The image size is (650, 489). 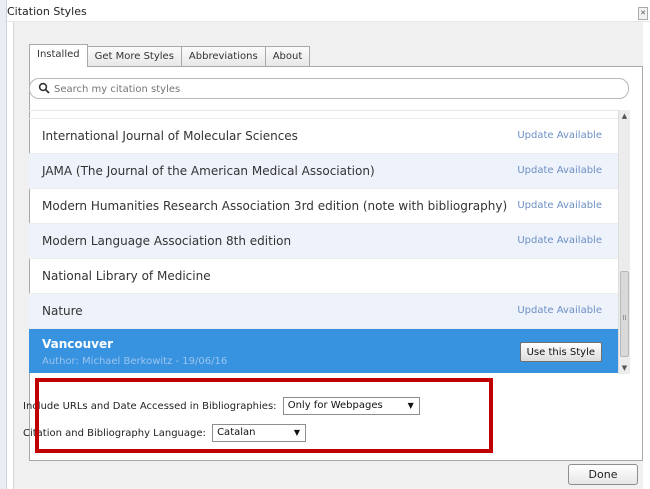 I want to click on tab-get-more-styles: Get More Styles, so click(x=134, y=56).